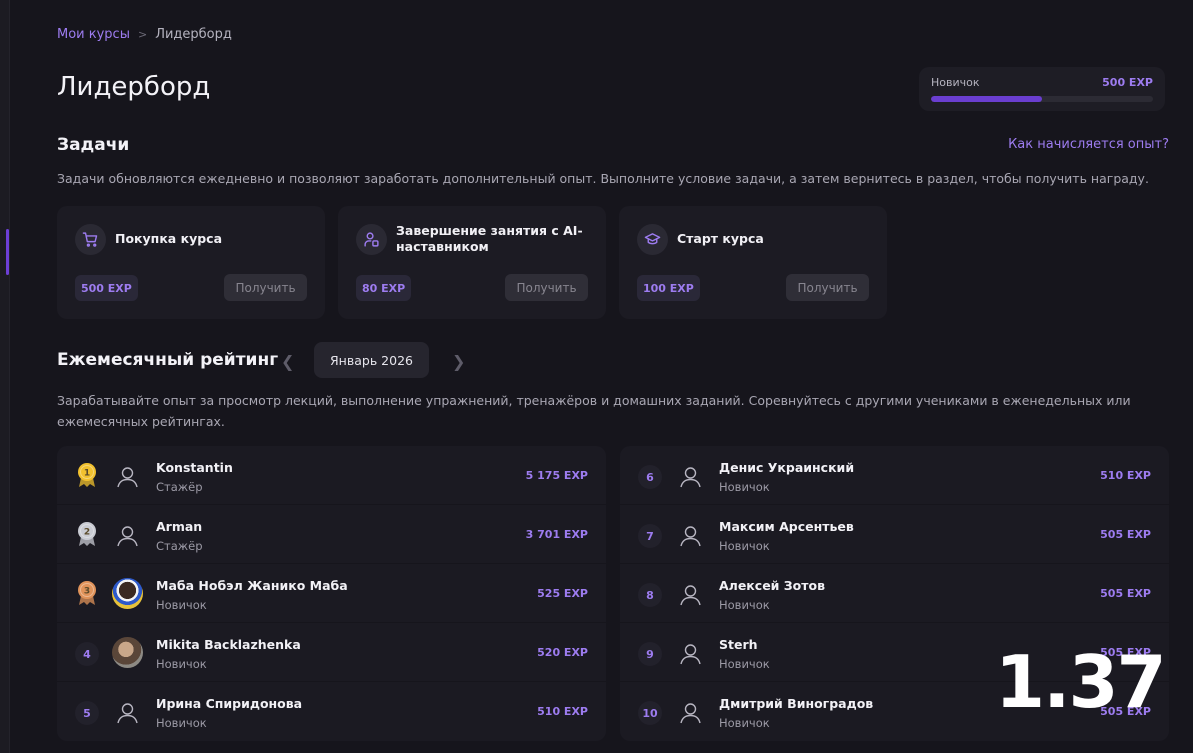 This screenshot has height=753, width=1193. Describe the element at coordinates (229, 703) in the screenshot. I see `user-name: Ирина Спиридонова` at that location.